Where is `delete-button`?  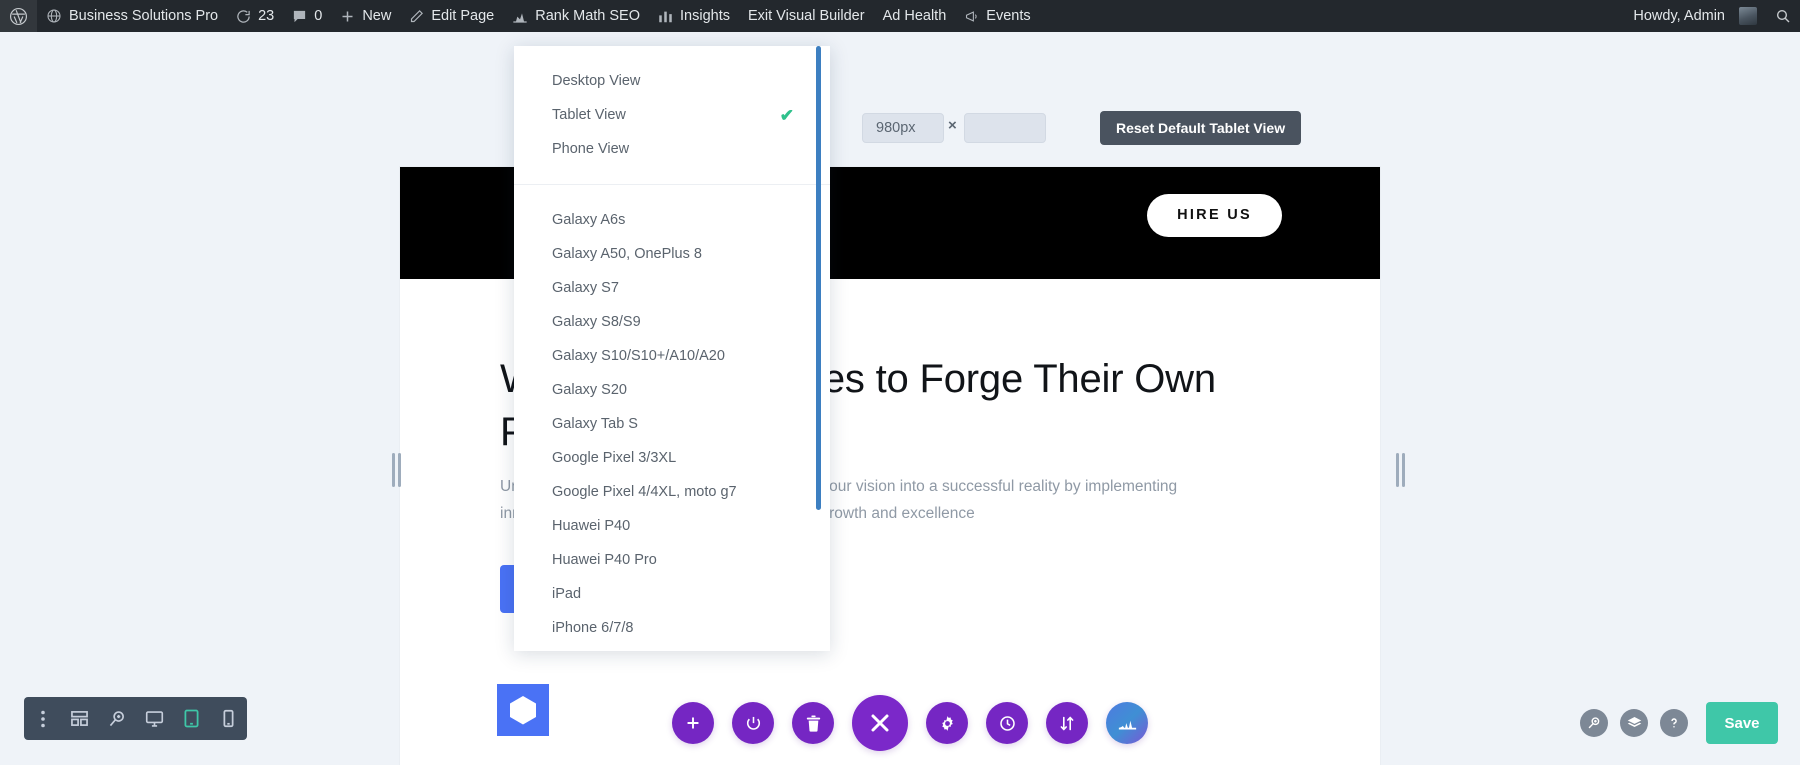 delete-button is located at coordinates (813, 723).